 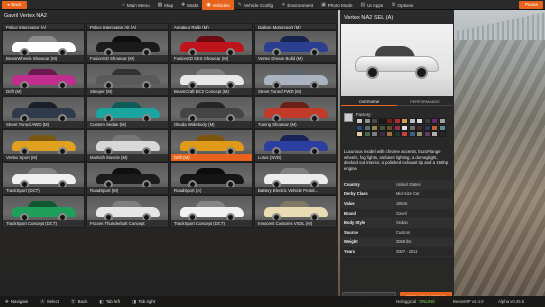 What do you see at coordinates (123, 5) in the screenshot?
I see `home-icon: ⌂` at bounding box center [123, 5].